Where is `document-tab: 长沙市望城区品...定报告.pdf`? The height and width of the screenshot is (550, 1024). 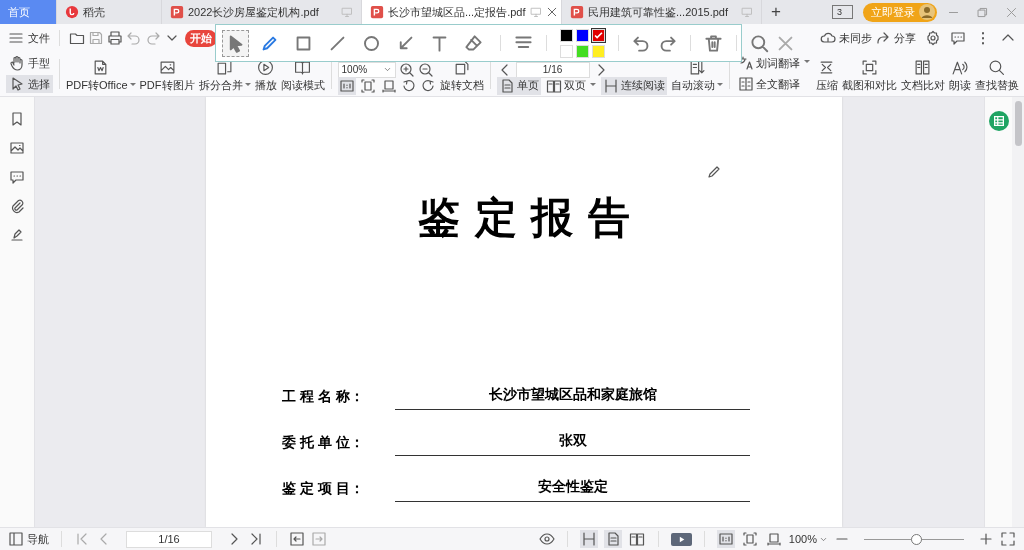 document-tab: 长沙市望城区品...定报告.pdf is located at coordinates (462, 12).